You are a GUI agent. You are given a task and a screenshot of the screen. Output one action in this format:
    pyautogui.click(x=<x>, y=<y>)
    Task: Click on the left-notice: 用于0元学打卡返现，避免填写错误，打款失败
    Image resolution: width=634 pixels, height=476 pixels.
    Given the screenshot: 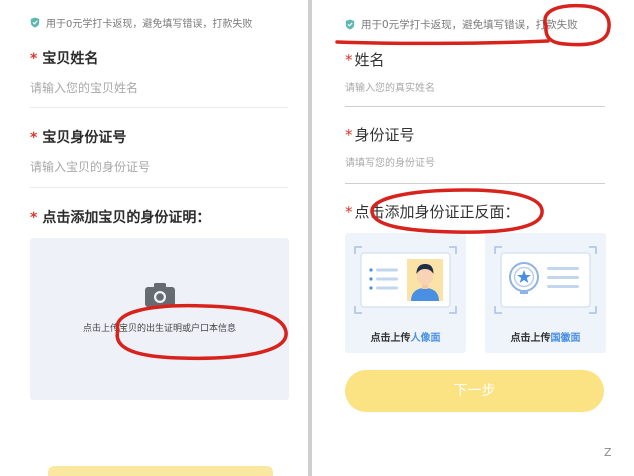 What is the action you would take?
    pyautogui.click(x=141, y=22)
    